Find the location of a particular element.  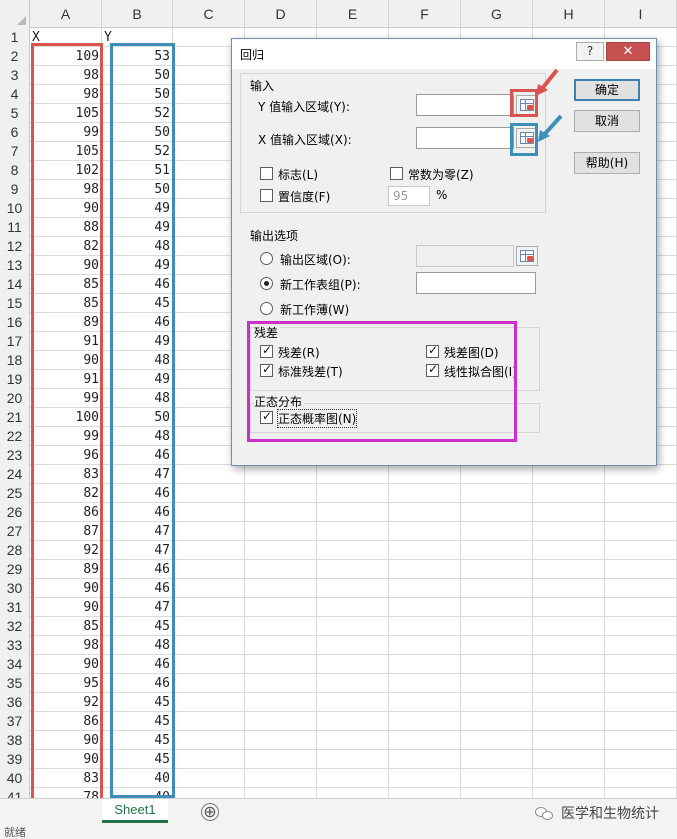

labels-checkbox is located at coordinates (266, 173).